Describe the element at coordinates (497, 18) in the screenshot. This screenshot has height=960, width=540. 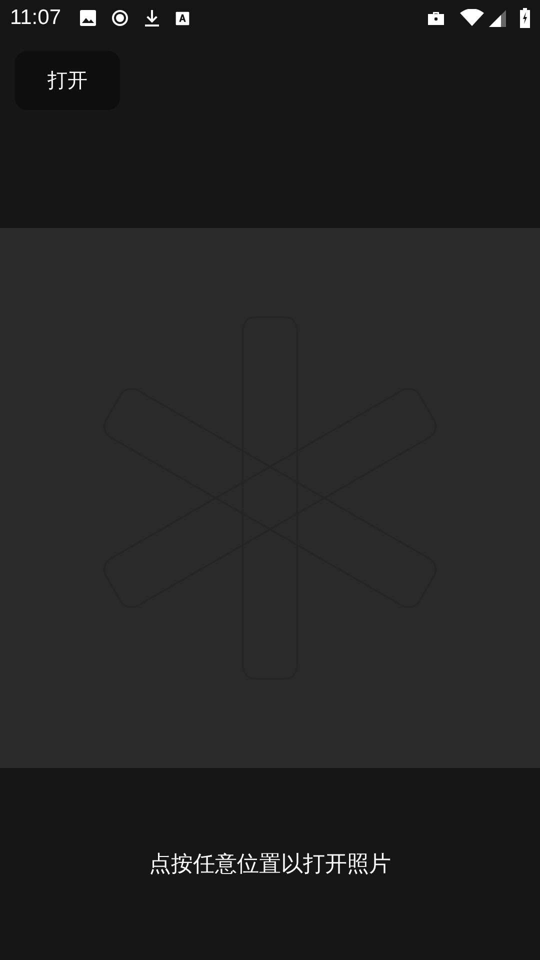
I see `signal-icon` at that location.